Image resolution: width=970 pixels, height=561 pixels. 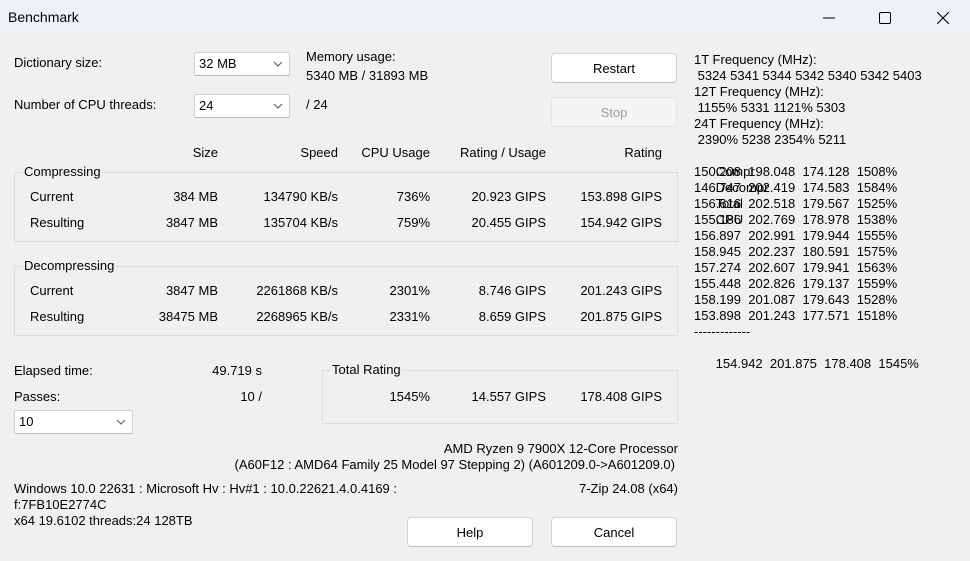 I want to click on log-decompr: 201.087, so click(x=772, y=299).